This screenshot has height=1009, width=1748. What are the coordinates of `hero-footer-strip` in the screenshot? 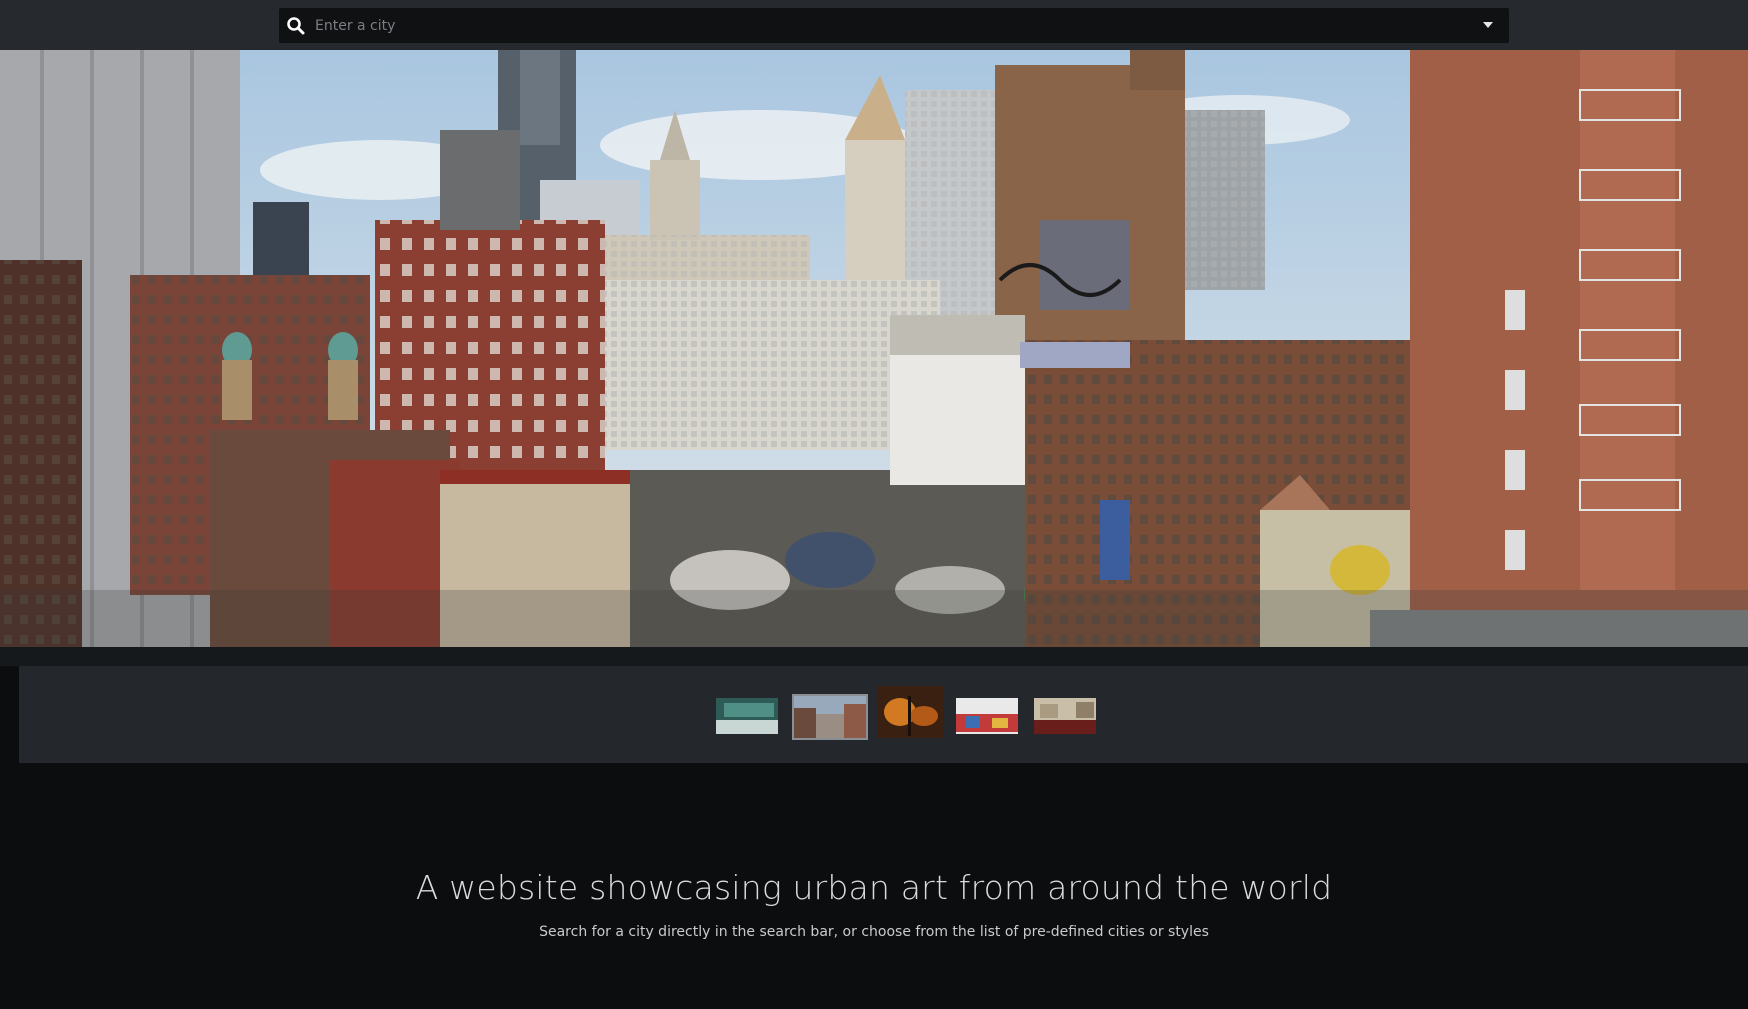 It's located at (874, 656).